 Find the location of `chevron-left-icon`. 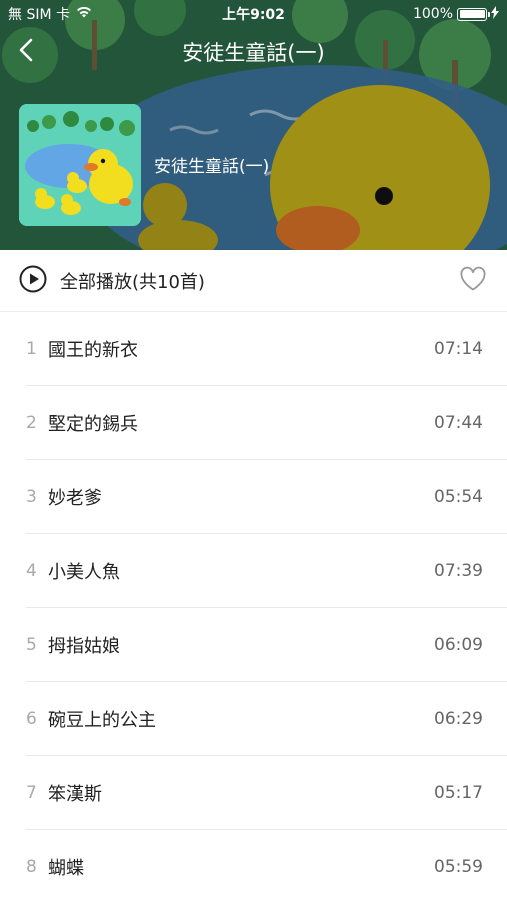

chevron-left-icon is located at coordinates (26, 52).